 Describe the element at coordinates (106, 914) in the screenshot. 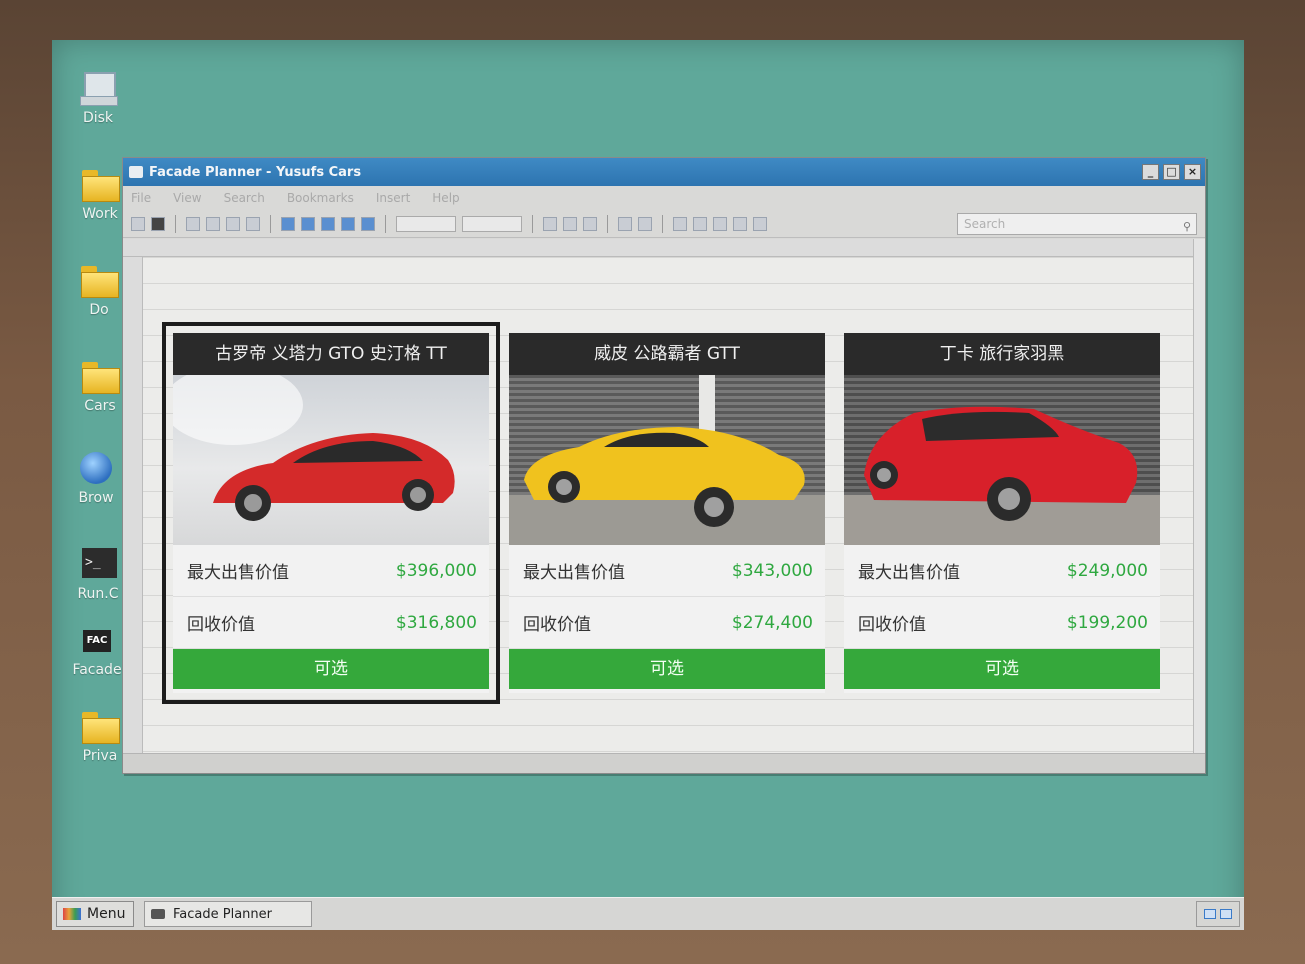

I see `menu-label: Menu` at that location.